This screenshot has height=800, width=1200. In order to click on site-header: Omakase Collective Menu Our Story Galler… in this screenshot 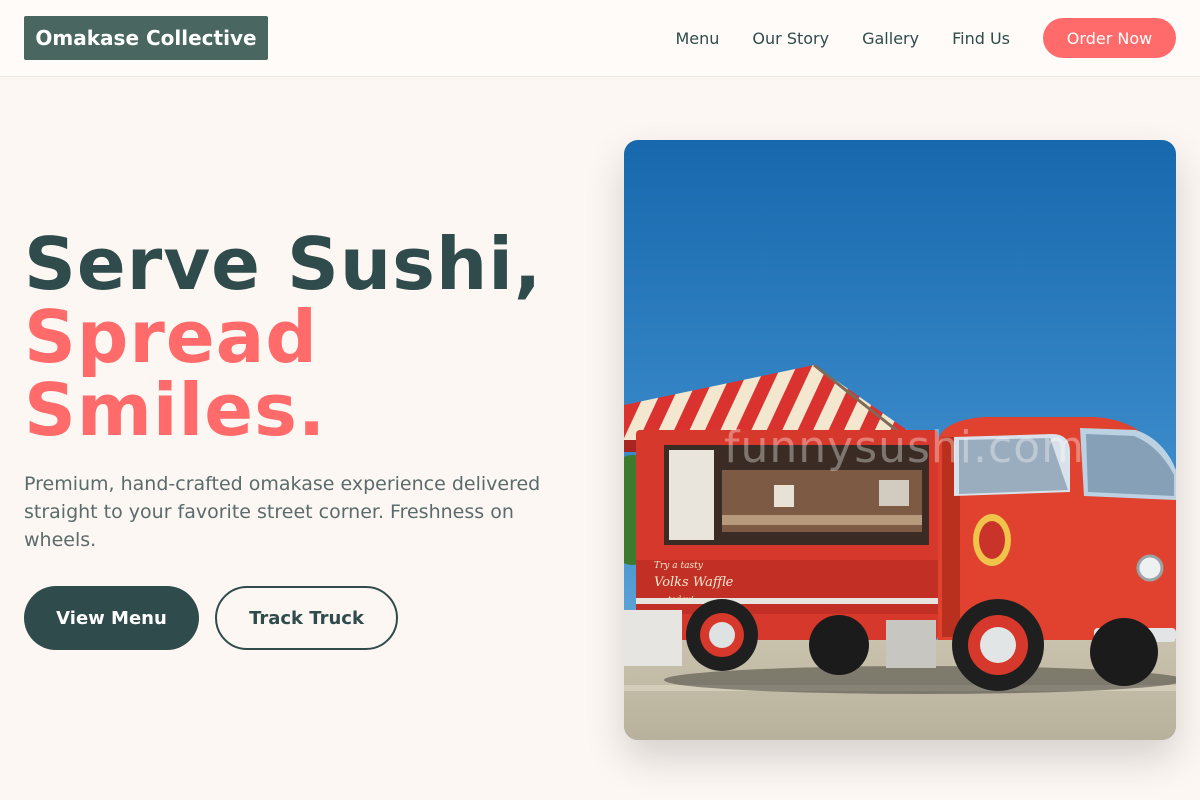, I will do `click(600, 38)`.